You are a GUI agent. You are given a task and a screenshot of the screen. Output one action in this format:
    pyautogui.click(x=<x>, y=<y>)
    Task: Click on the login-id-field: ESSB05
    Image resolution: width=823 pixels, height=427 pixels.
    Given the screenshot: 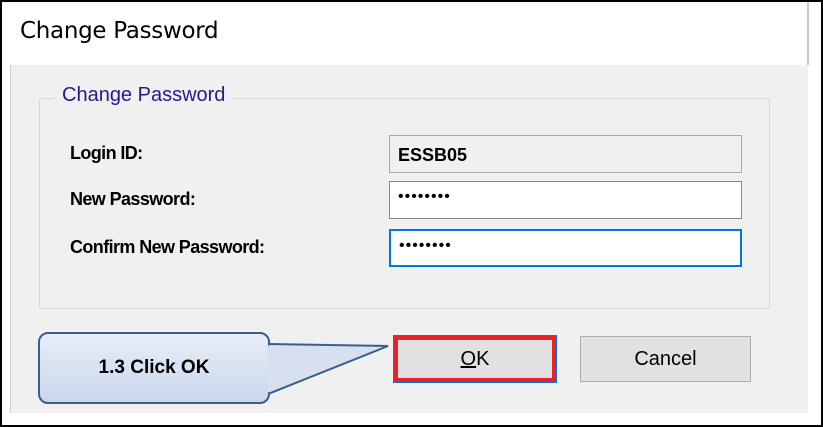 What is the action you would take?
    pyautogui.click(x=565, y=154)
    